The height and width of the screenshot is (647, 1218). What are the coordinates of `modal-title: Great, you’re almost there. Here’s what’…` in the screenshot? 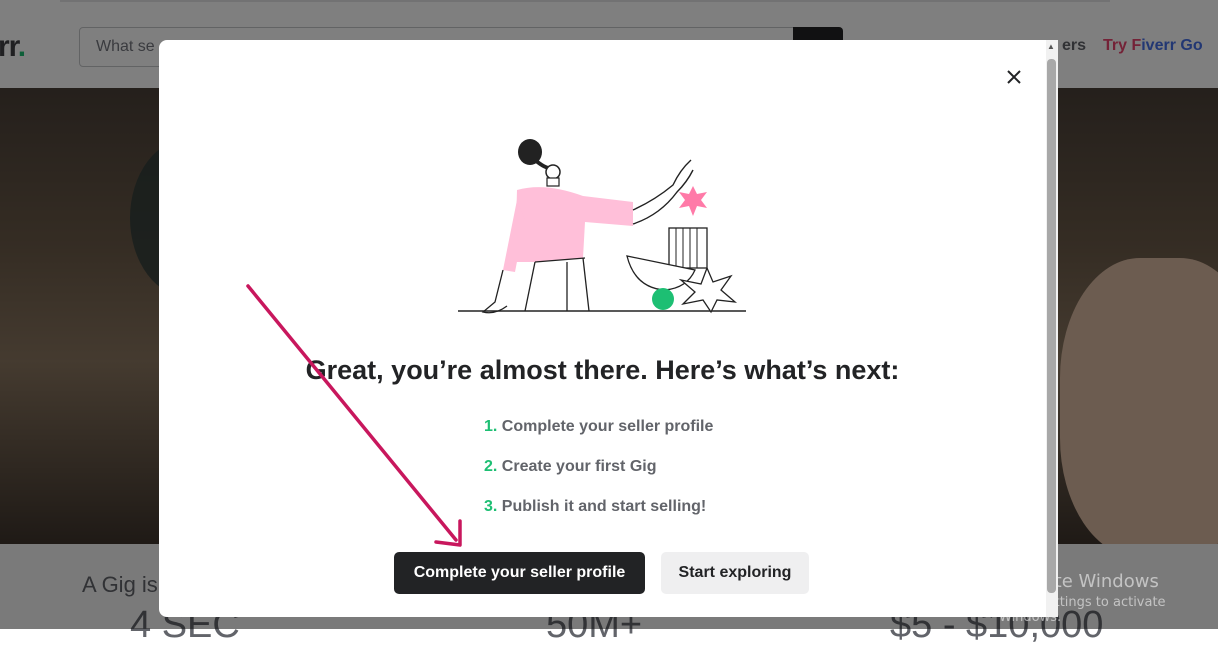 It's located at (602, 370).